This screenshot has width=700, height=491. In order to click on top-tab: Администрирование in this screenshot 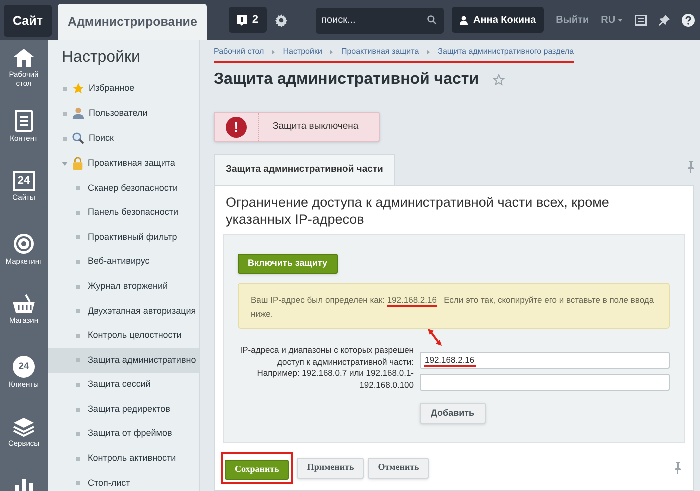, I will do `click(133, 22)`.